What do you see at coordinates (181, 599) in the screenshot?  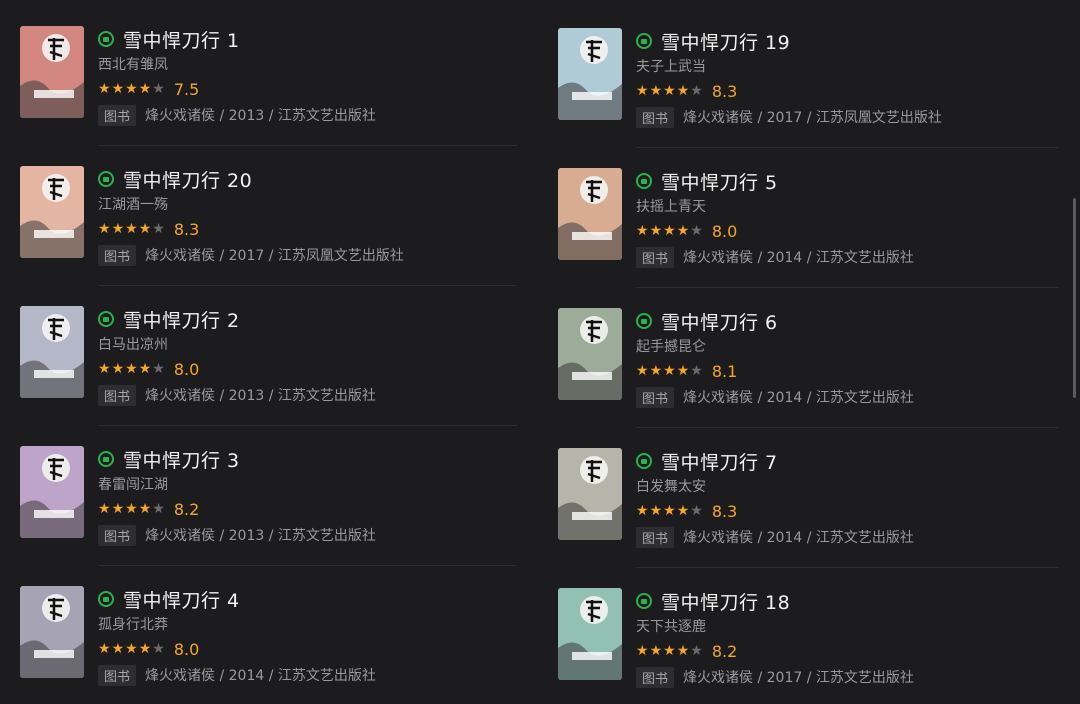 I see `book-title: 雪中悍刀行 4` at bounding box center [181, 599].